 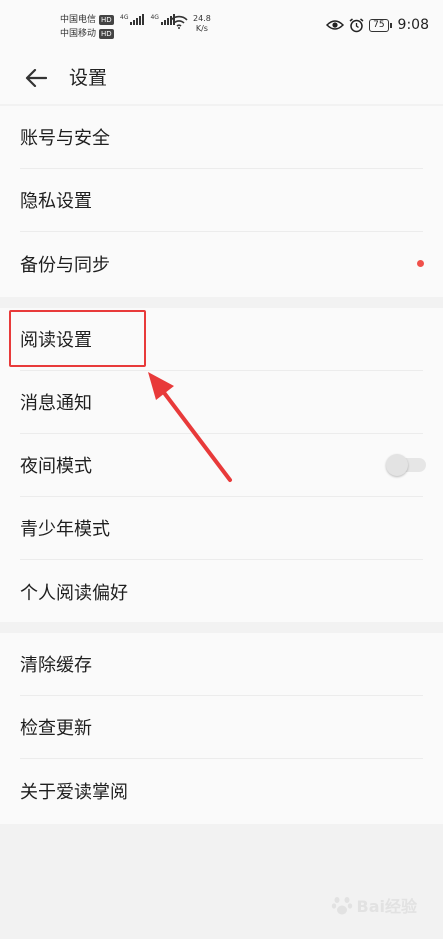 I want to click on carrier-2-label: 中国移动, so click(x=78, y=34).